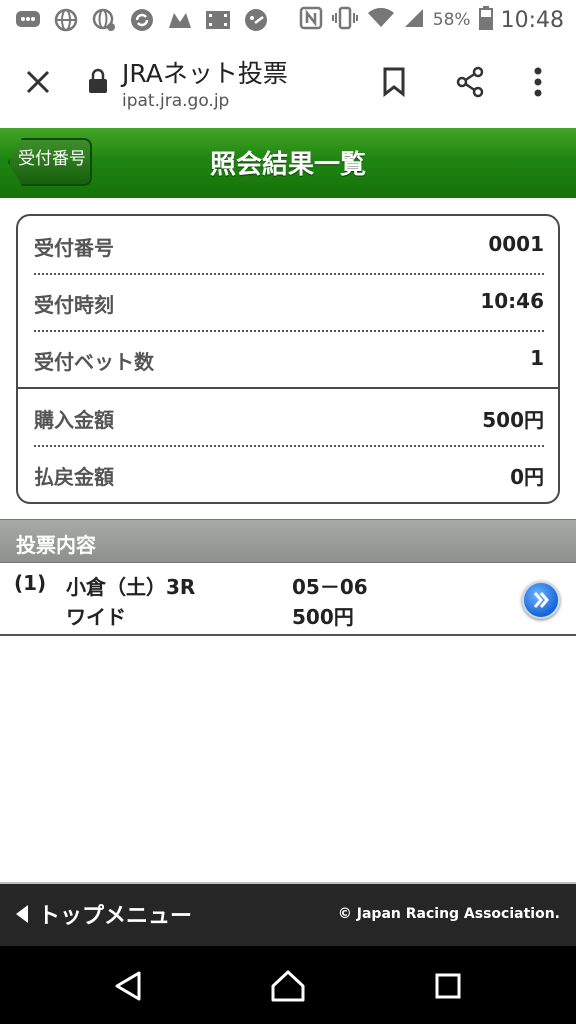 This screenshot has height=1024, width=576. I want to click on info-row-purchase-amount: 購入金額 500円, so click(289, 416).